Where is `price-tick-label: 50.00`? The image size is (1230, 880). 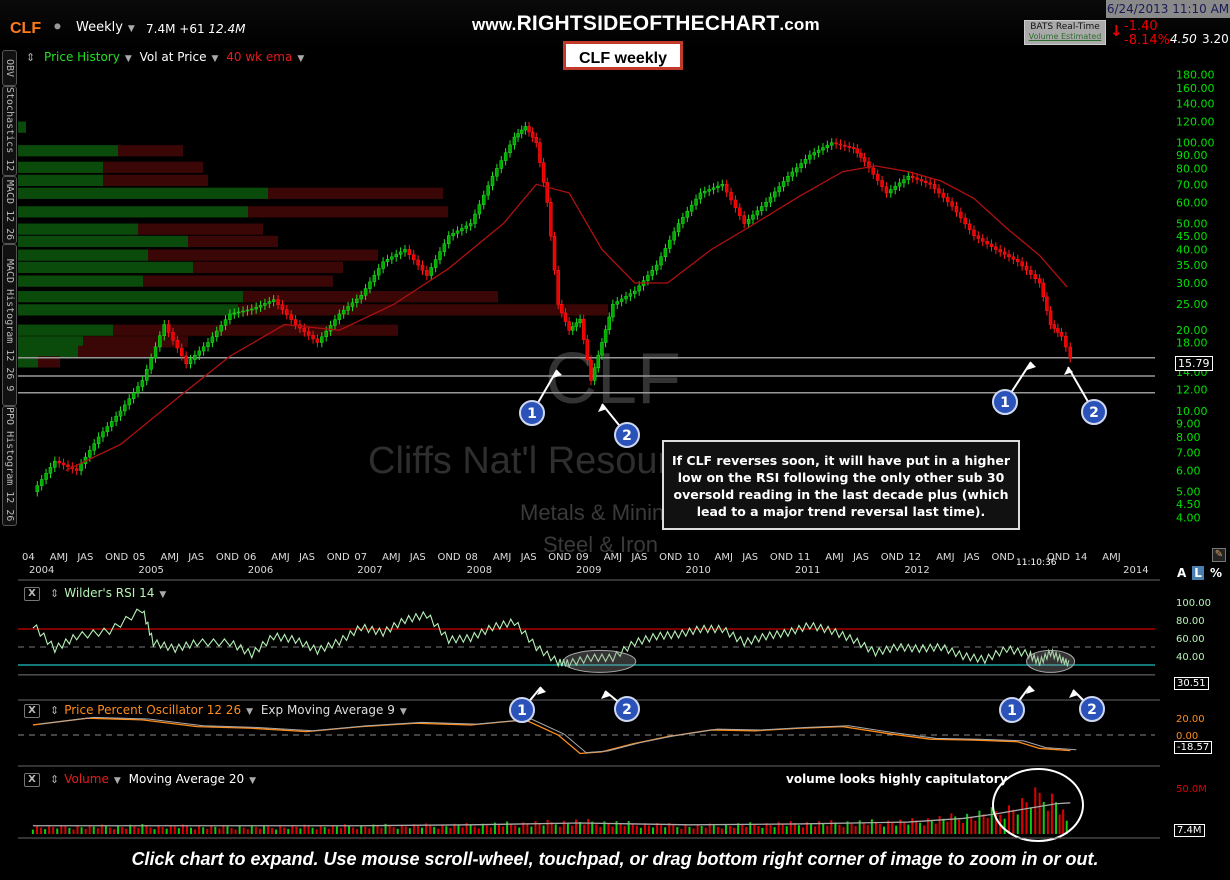
price-tick-label: 50.00 is located at coordinates (1192, 223).